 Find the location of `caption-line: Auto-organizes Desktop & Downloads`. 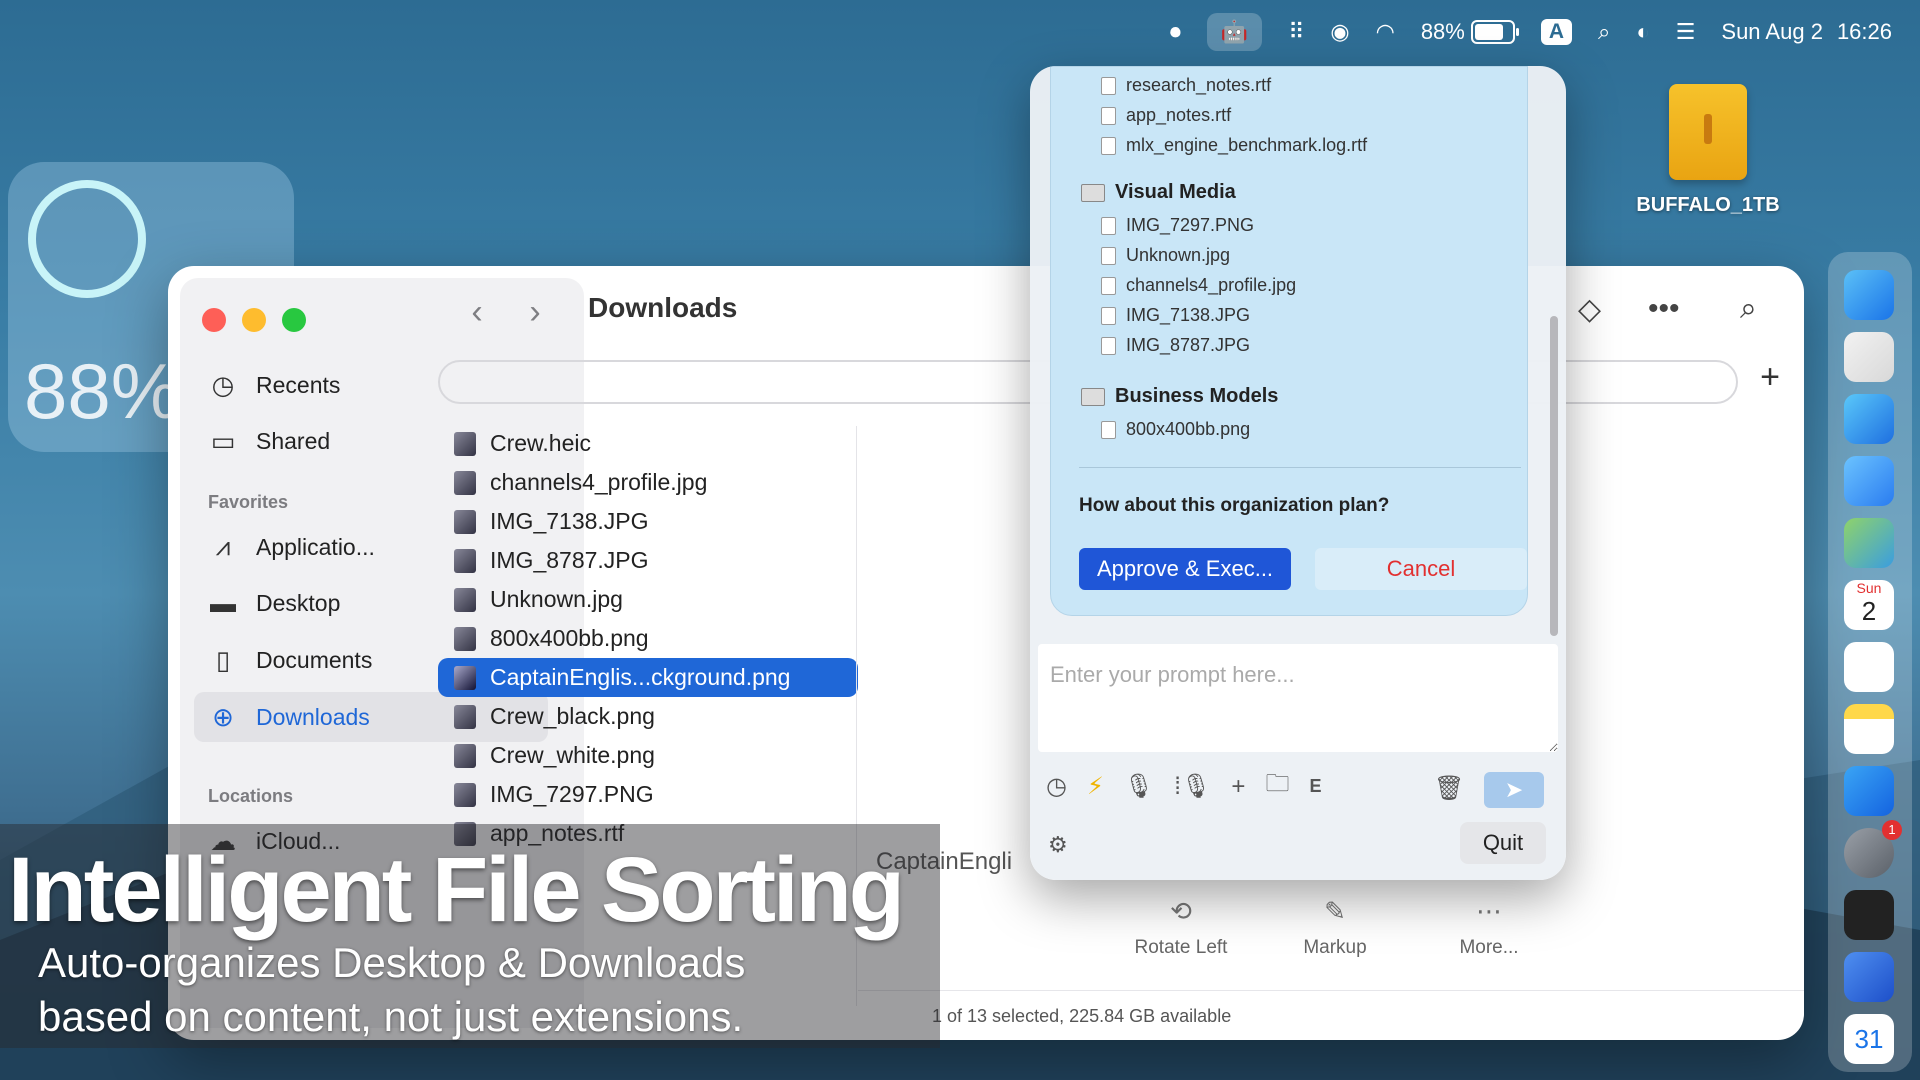

caption-line: Auto-organizes Desktop & Downloads is located at coordinates (392, 962).